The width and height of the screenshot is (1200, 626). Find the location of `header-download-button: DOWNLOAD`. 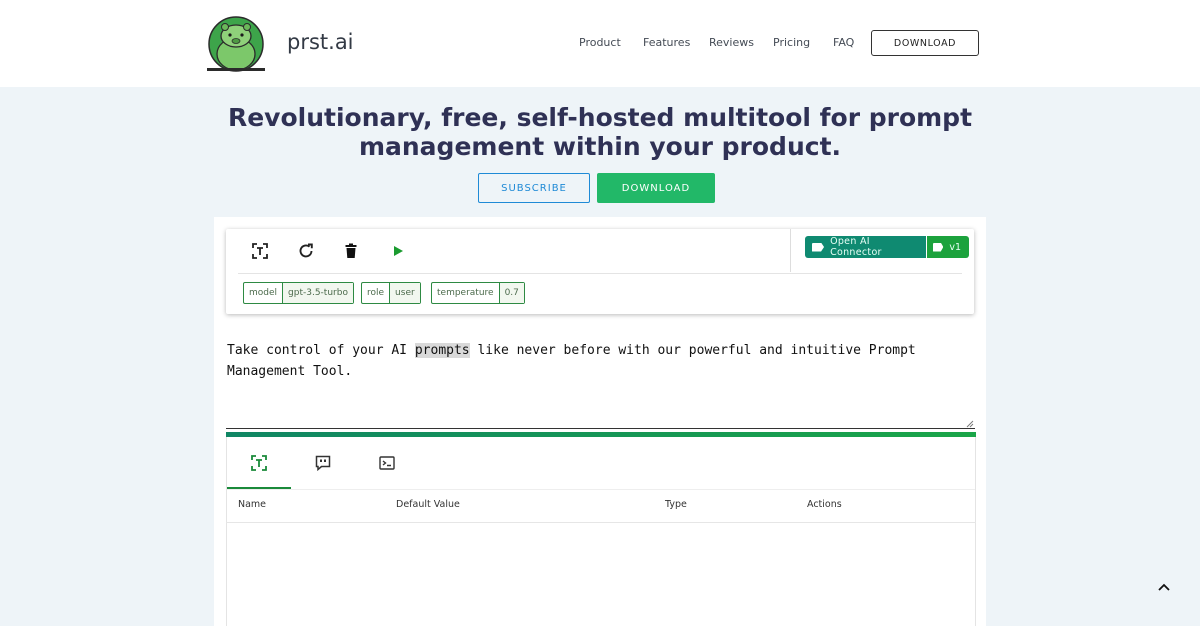

header-download-button: DOWNLOAD is located at coordinates (925, 43).